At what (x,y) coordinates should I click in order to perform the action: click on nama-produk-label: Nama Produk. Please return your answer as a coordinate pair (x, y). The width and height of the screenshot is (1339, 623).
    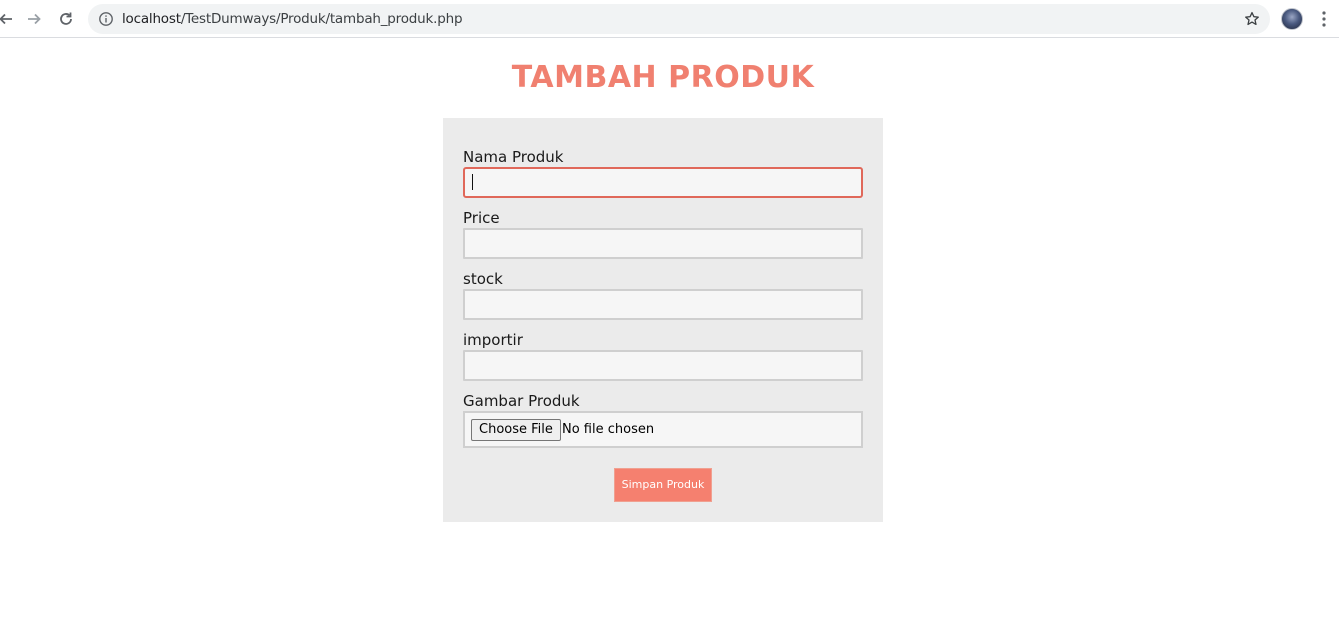
    Looking at the image, I should click on (513, 157).